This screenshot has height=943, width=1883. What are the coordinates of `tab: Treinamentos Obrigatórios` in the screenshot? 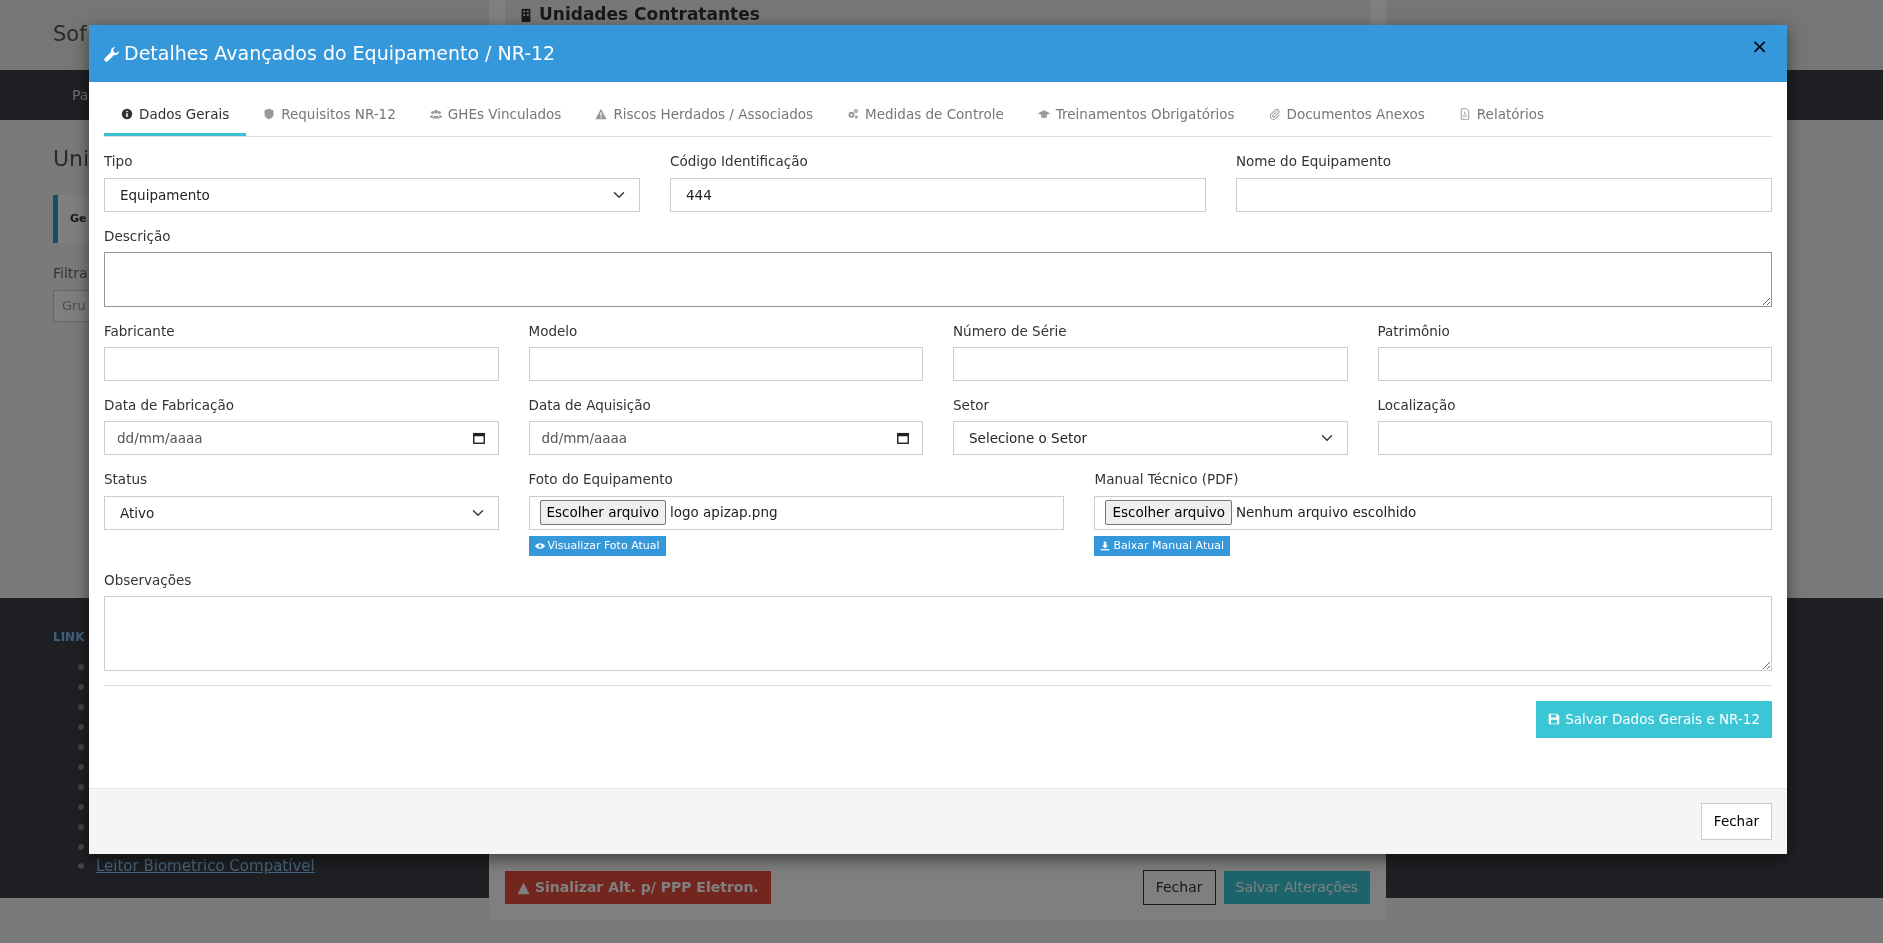 It's located at (1136, 115).